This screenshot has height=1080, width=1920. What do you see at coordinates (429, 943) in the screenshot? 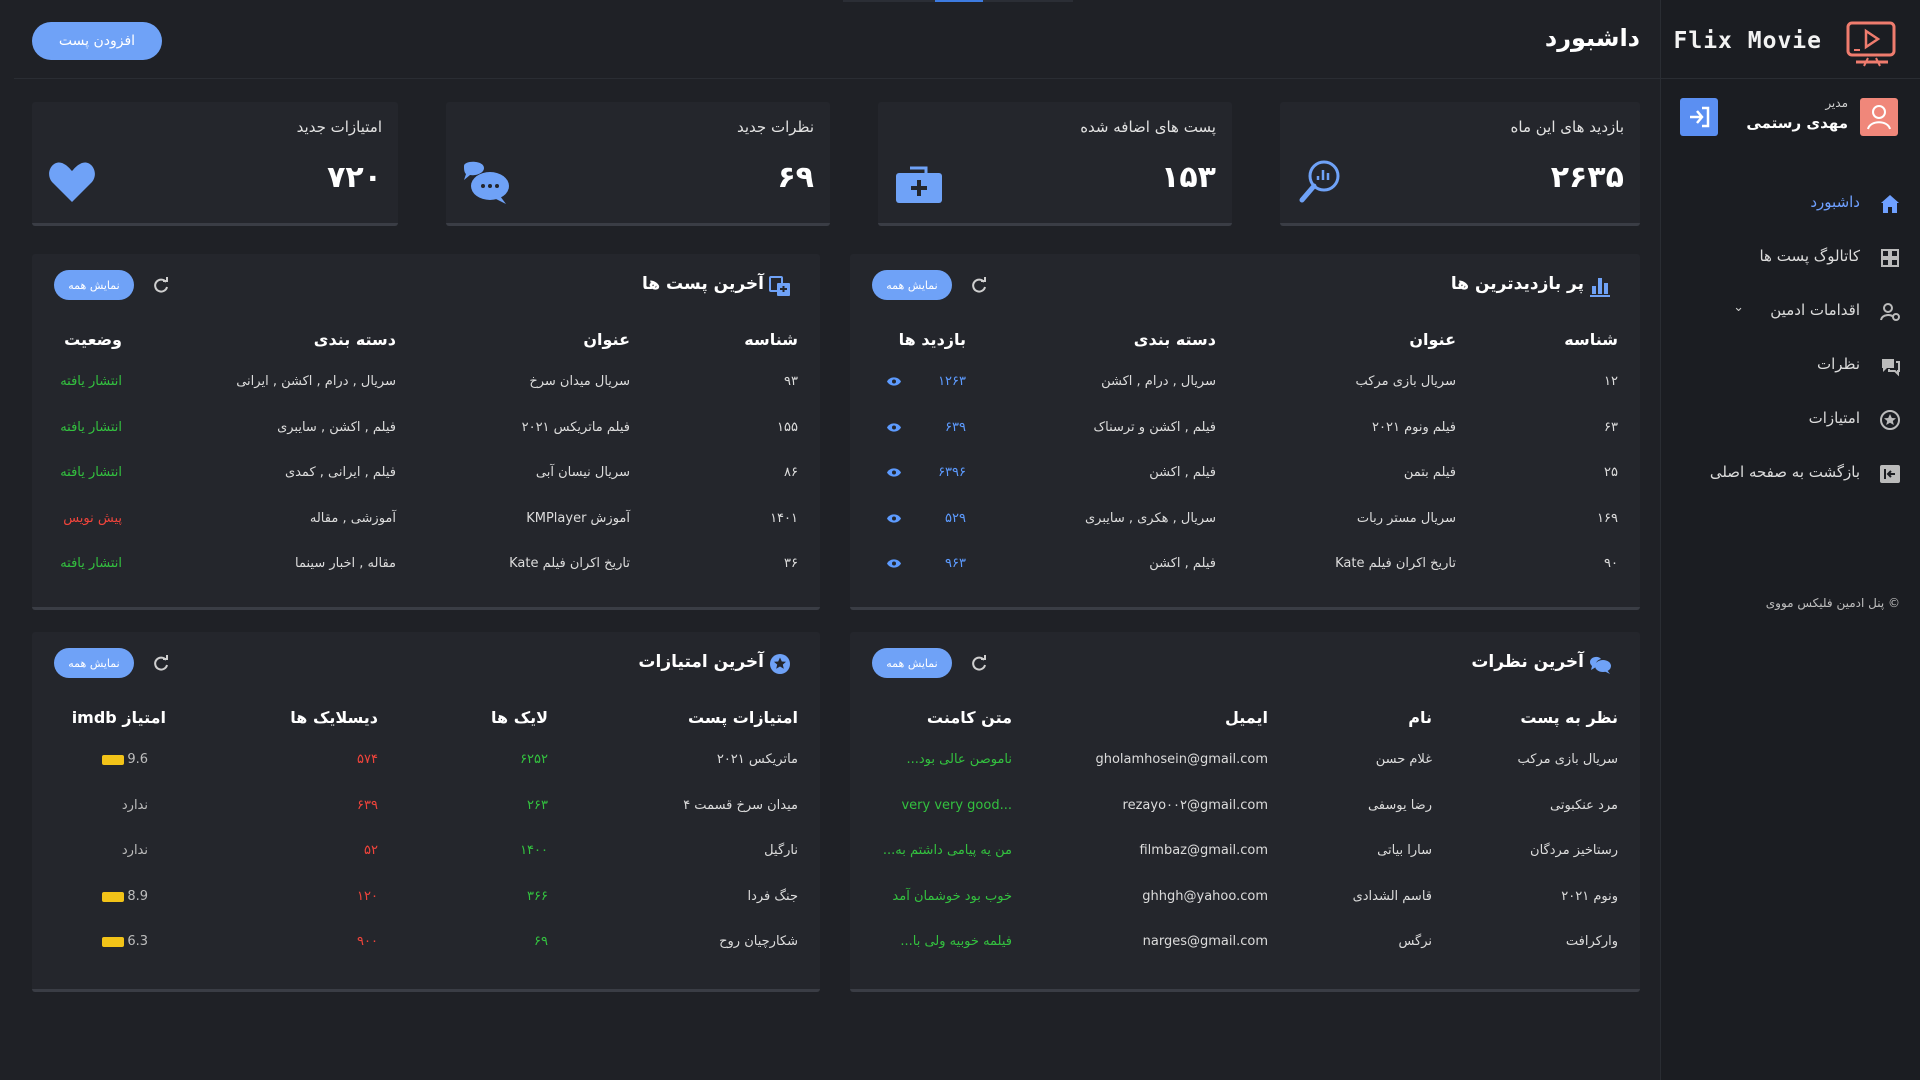
I see `table-row: شکارچیان روح ۶۹ ۹۰۰ 6.3` at bounding box center [429, 943].